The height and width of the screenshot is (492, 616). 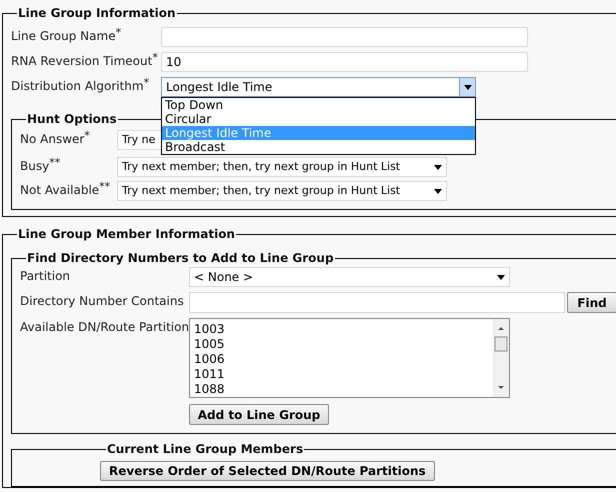 What do you see at coordinates (219, 87) in the screenshot?
I see `dropdown-value: Longest Idle Time` at bounding box center [219, 87].